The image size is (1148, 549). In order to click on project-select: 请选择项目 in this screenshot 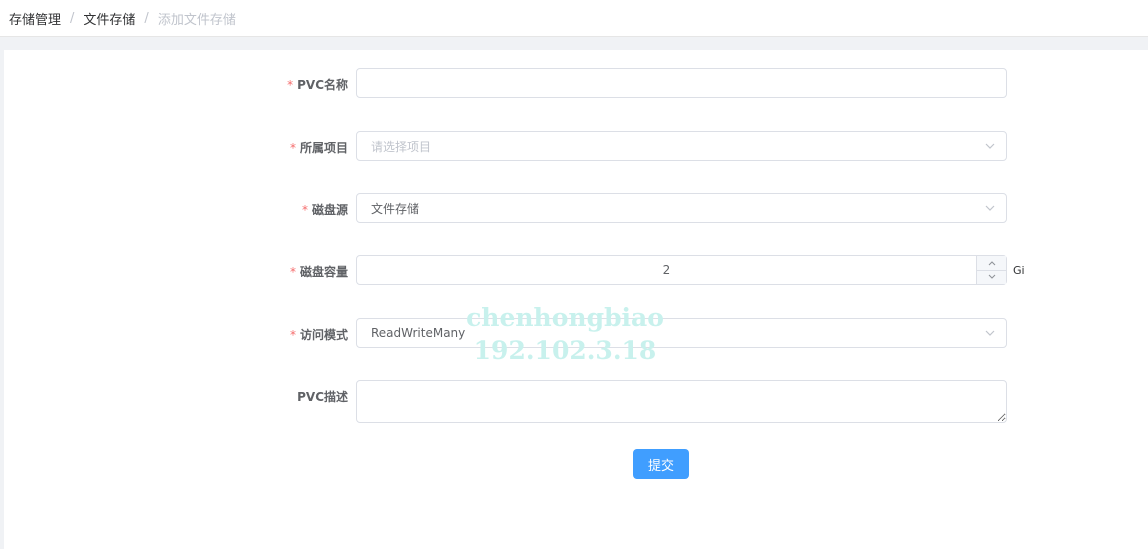, I will do `click(681, 146)`.